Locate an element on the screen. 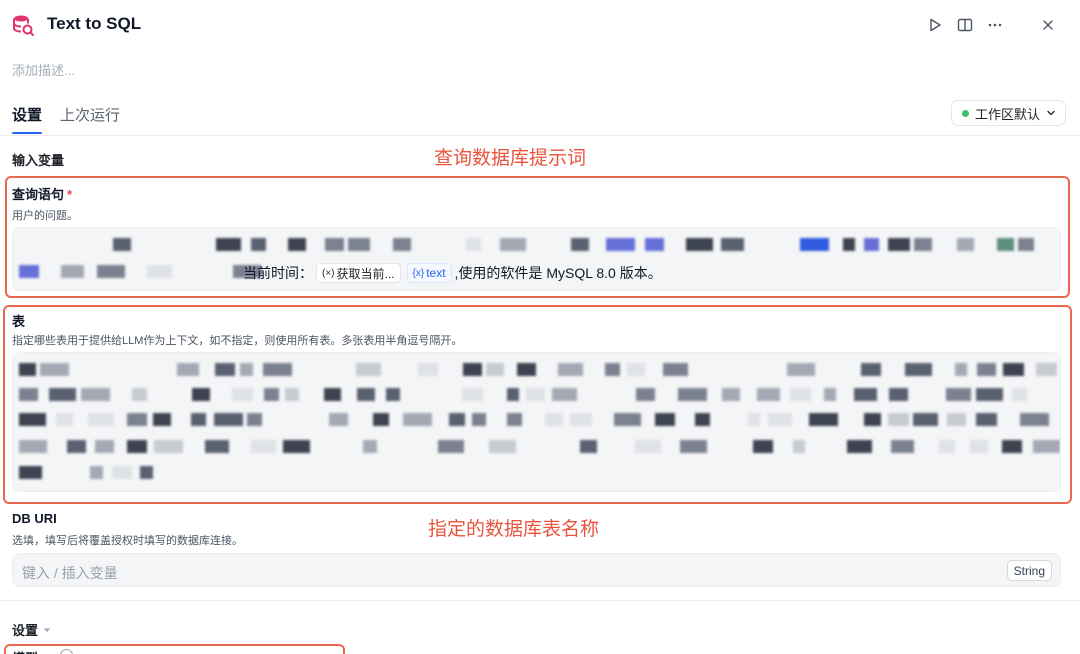  more-horizontal-icon is located at coordinates (995, 25).